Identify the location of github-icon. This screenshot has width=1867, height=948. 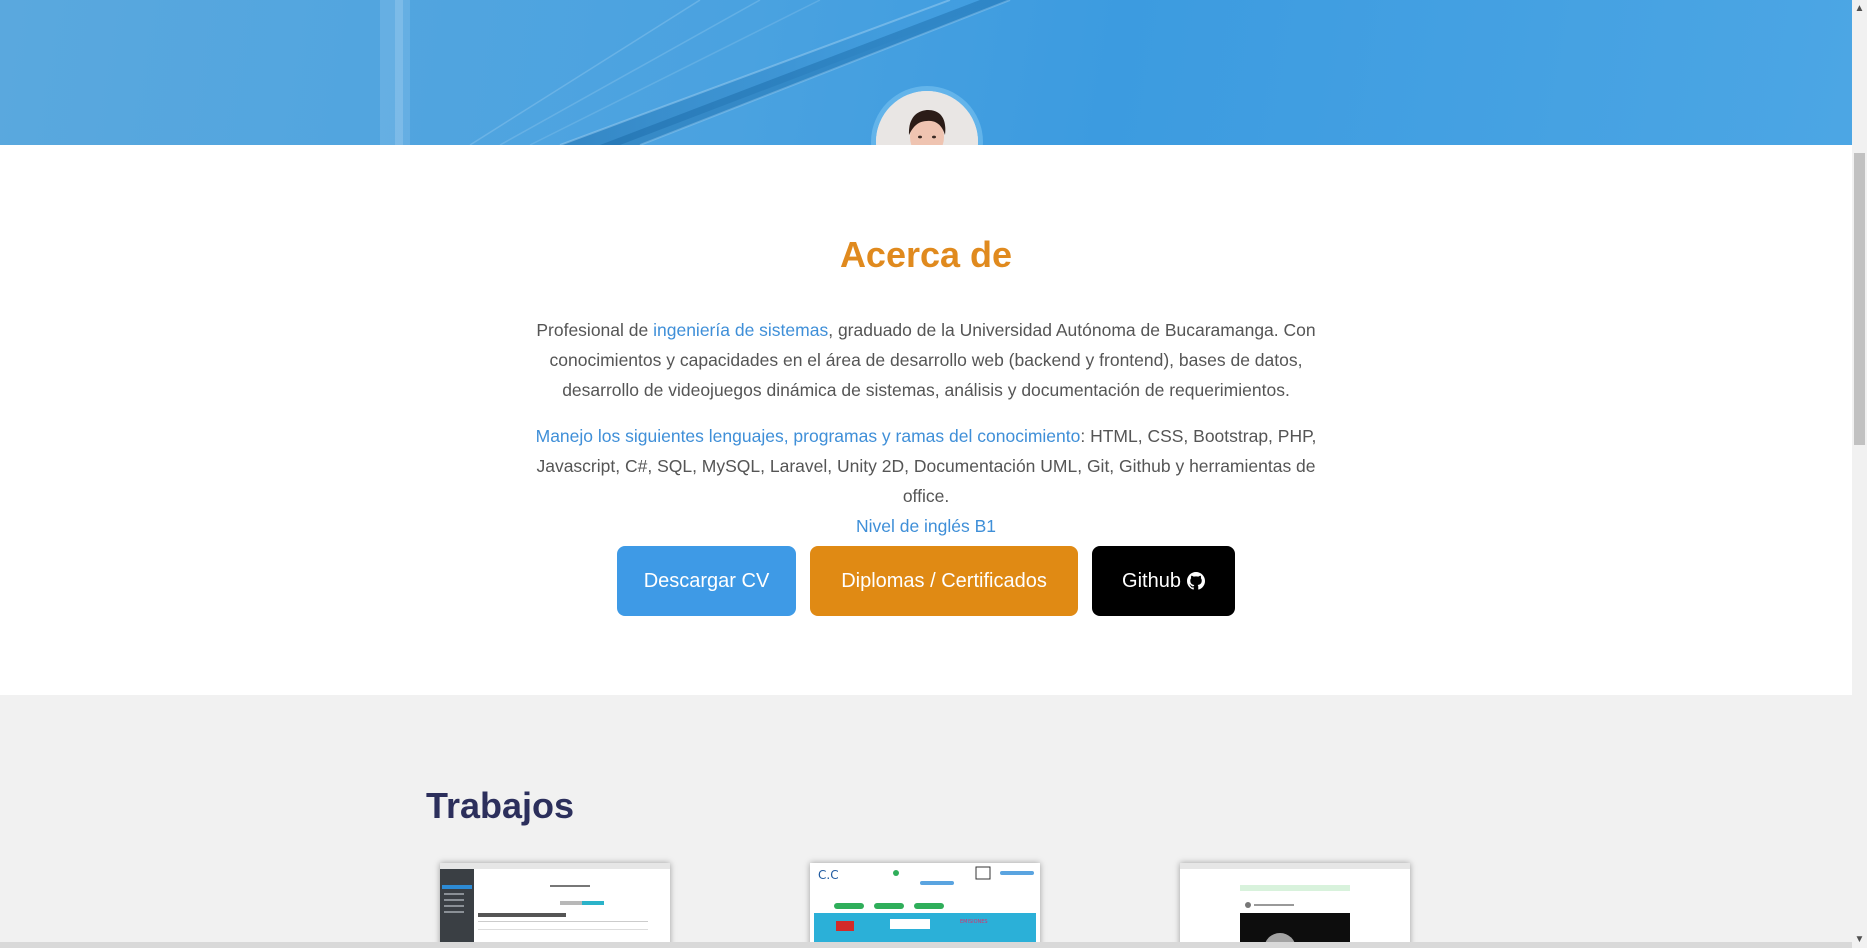
(1195, 581).